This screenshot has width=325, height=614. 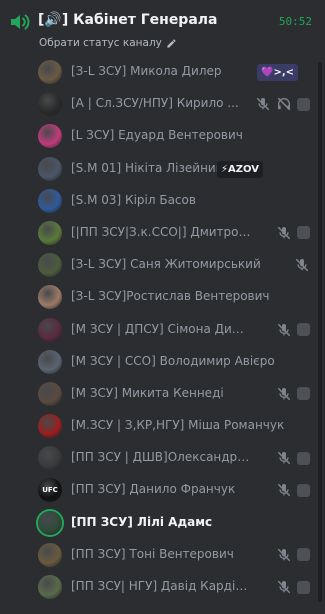 I want to click on voice-user-row: [ПП ЗСУ] Лілі Адамс, so click(x=175, y=523).